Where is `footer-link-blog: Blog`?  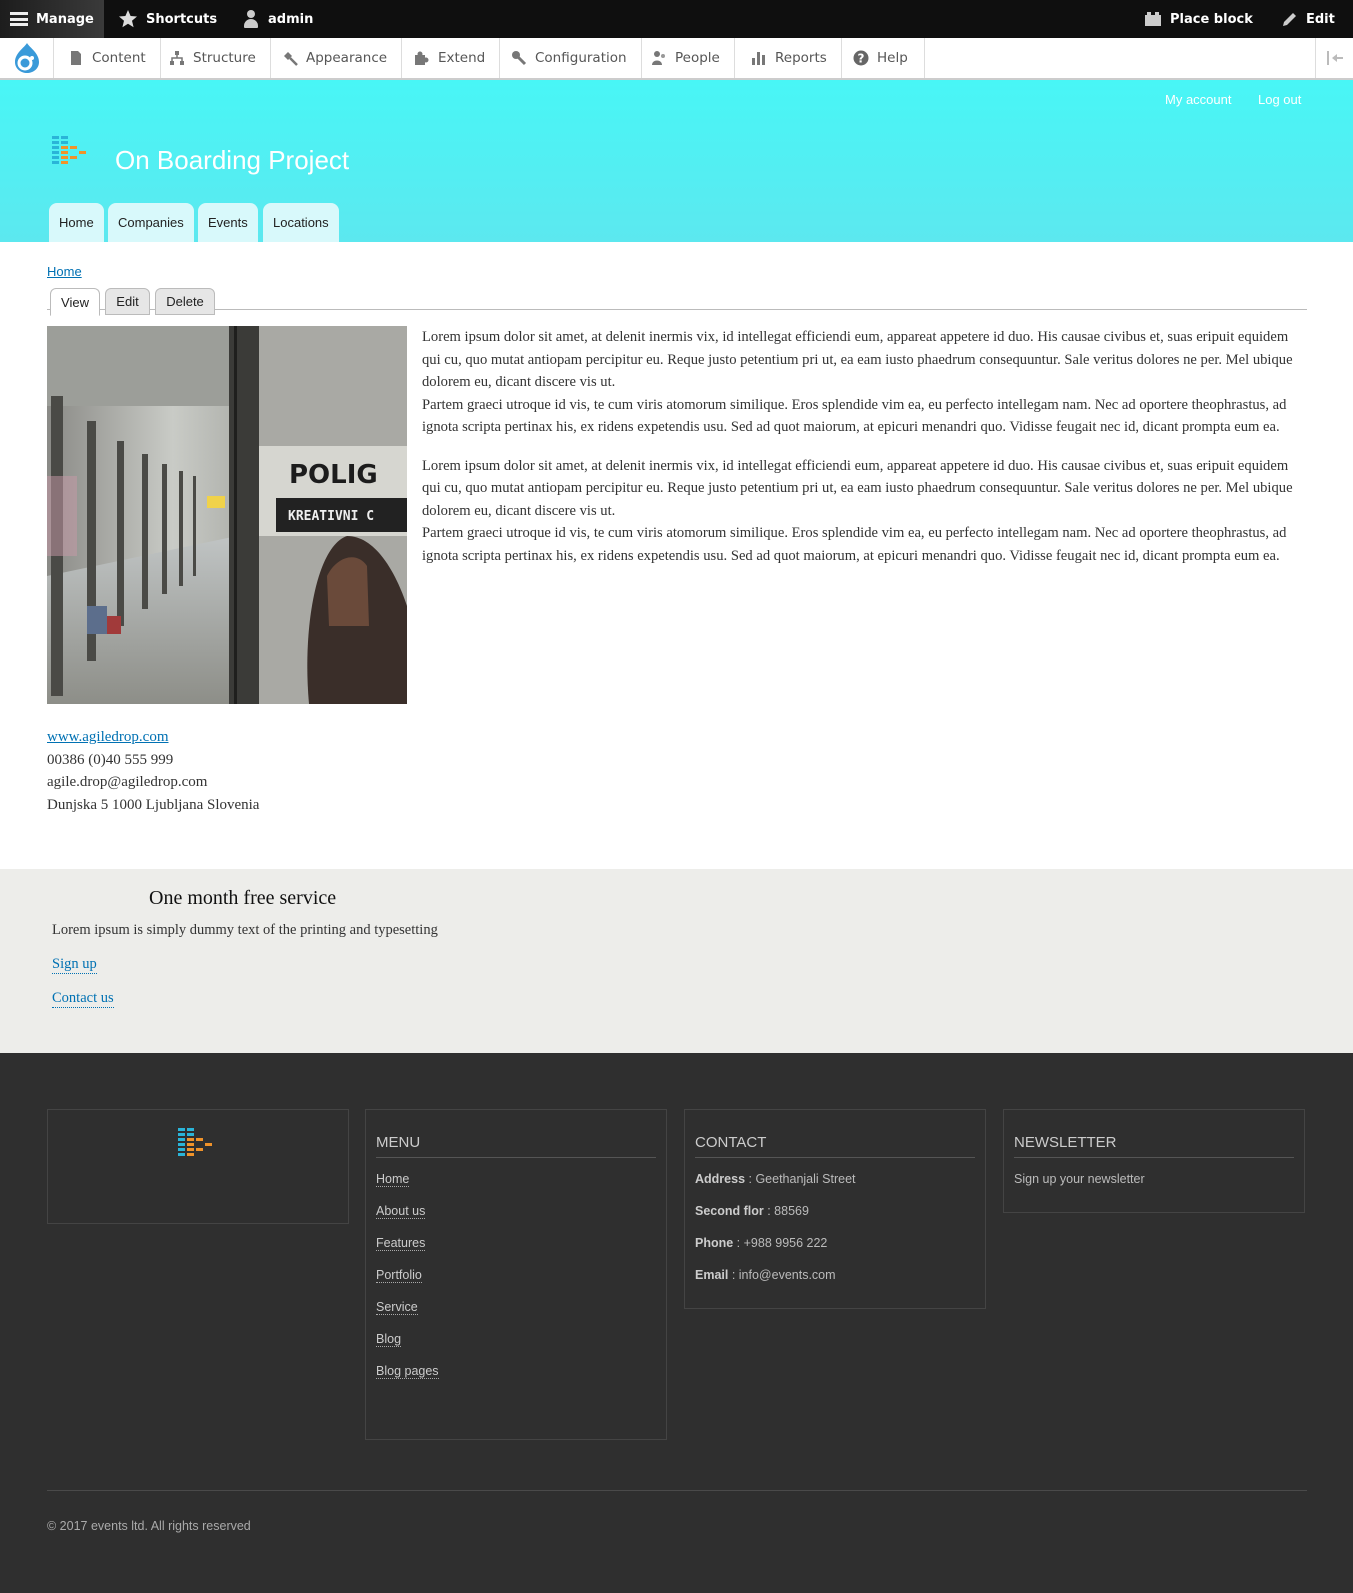
footer-link-blog: Blog is located at coordinates (389, 1339).